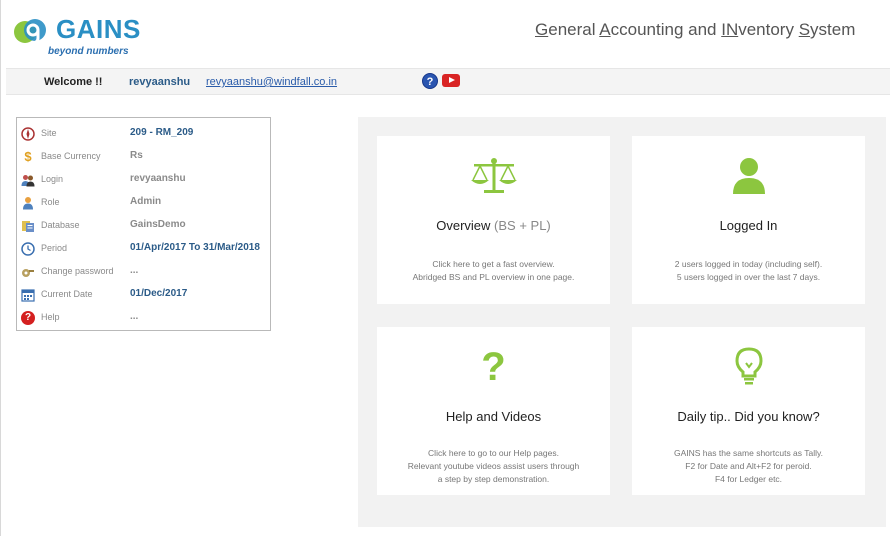 This screenshot has width=893, height=536. I want to click on info-row-period: Period 01/Apr/2017 To 31/Mar/2018, so click(143, 249).